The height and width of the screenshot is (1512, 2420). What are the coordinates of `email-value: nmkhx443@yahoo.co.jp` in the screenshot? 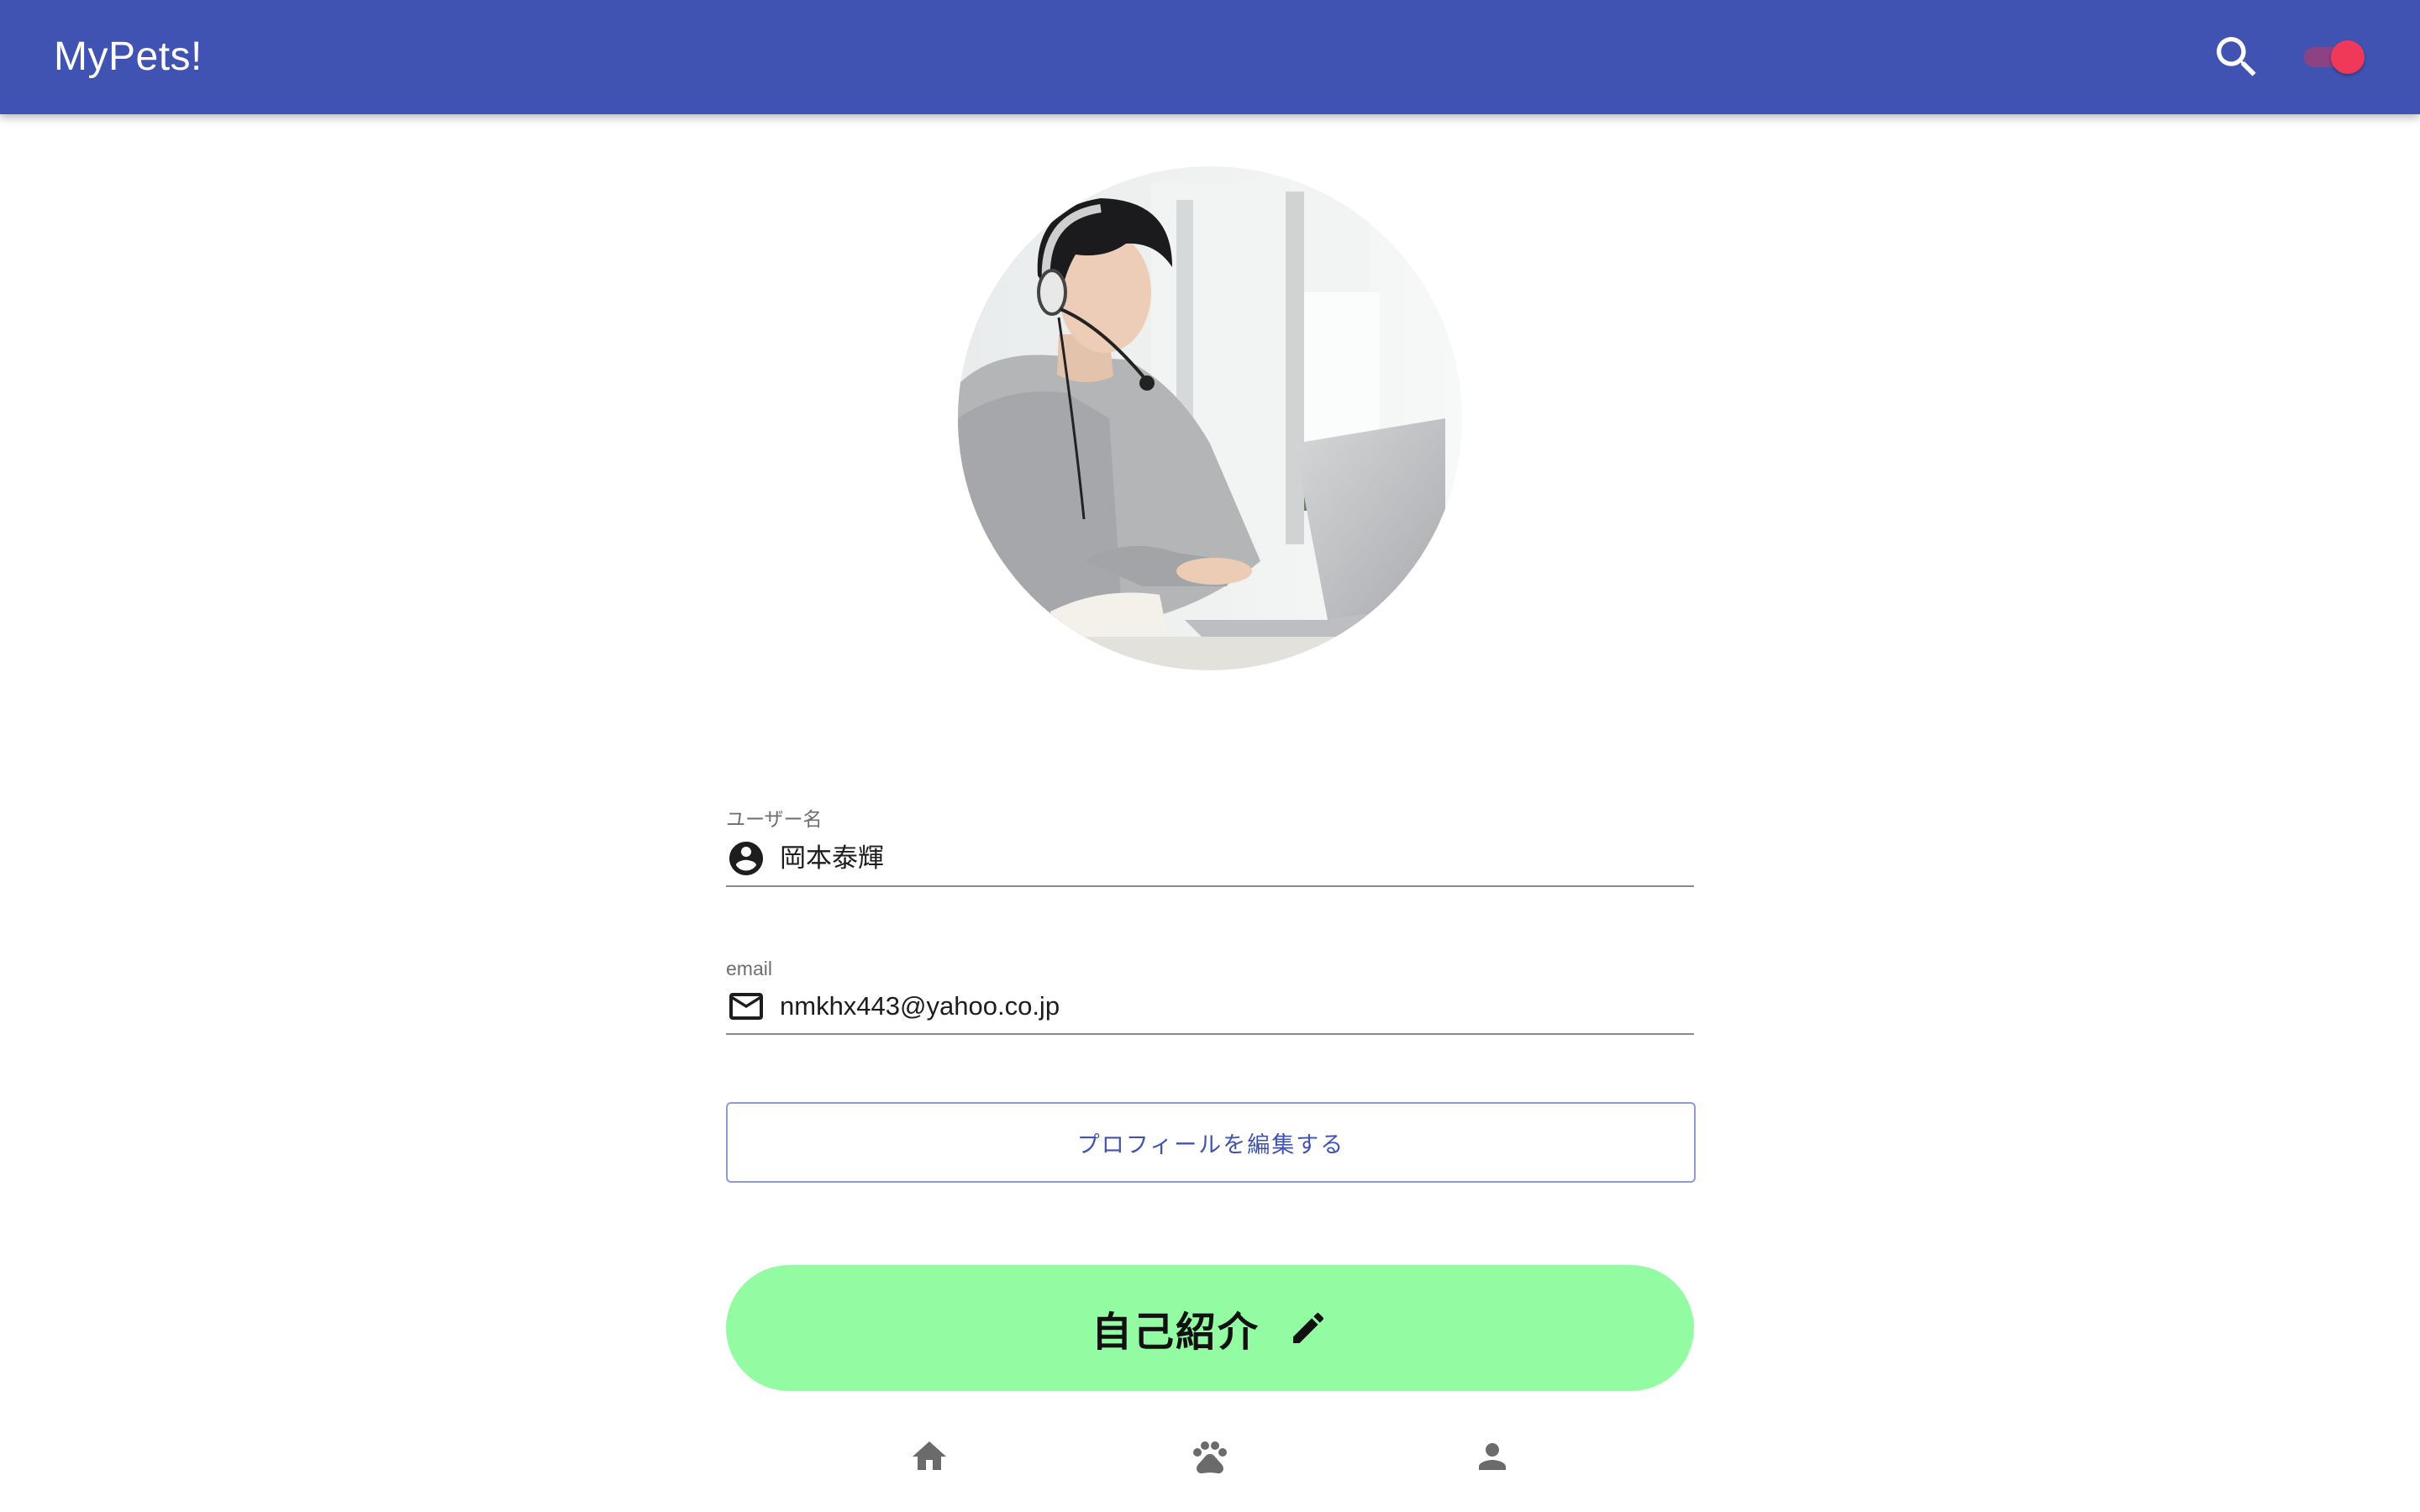 It's located at (920, 1006).